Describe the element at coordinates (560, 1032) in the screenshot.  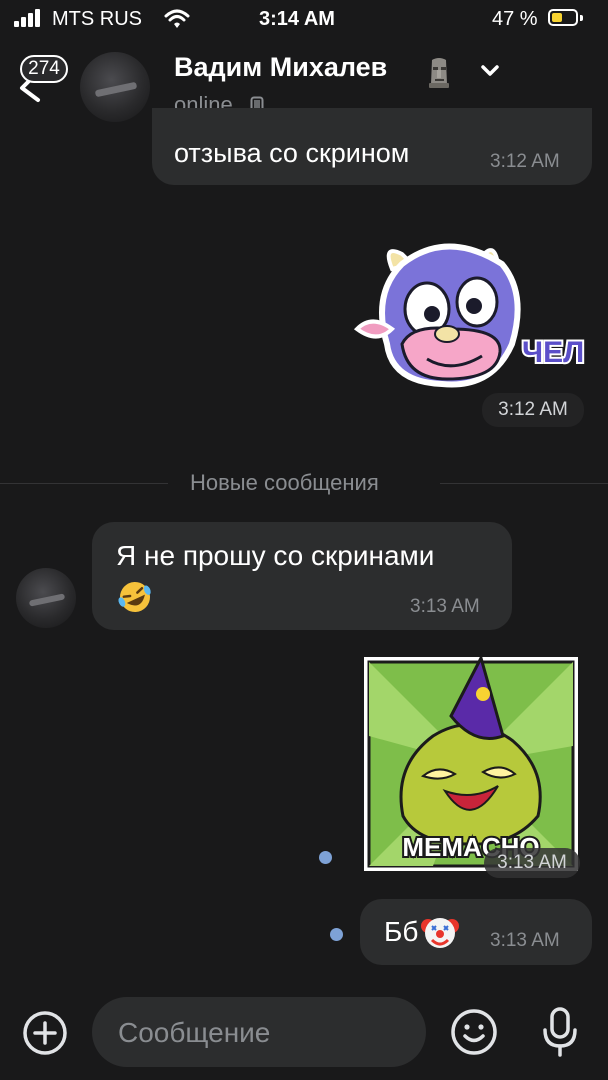
I see `microphone-icon` at that location.